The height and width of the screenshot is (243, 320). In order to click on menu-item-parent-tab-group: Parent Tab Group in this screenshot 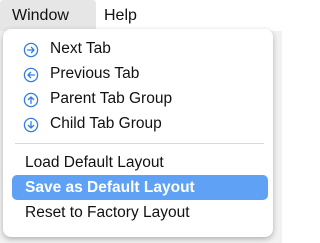, I will do `click(140, 98)`.